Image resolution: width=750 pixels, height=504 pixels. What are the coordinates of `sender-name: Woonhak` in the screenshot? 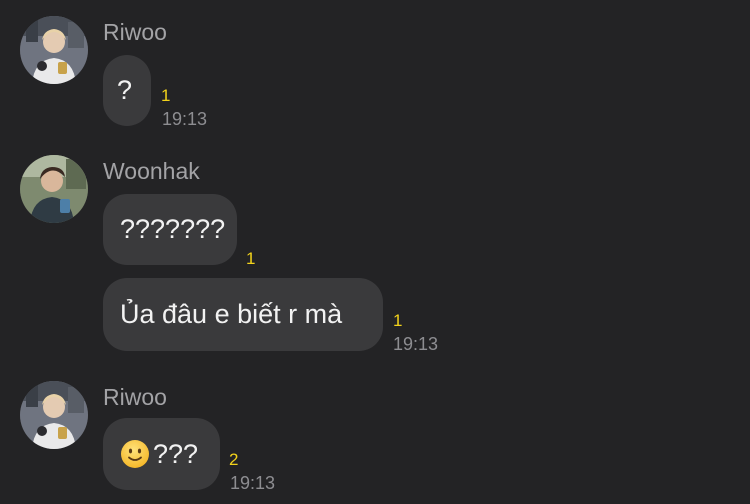 It's located at (151, 171).